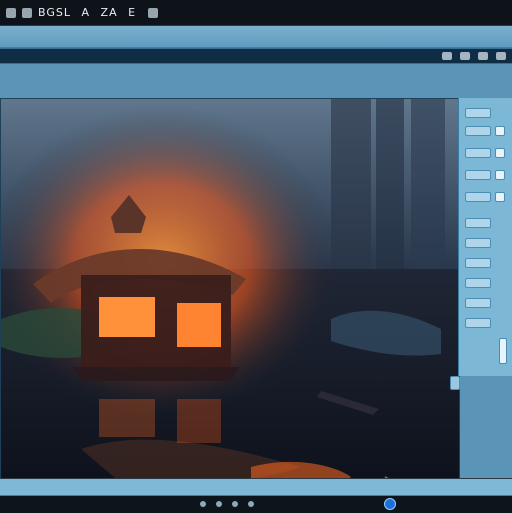 The width and height of the screenshot is (512, 513). Describe the element at coordinates (390, 504) in the screenshot. I see `status-indicator-icon` at that location.